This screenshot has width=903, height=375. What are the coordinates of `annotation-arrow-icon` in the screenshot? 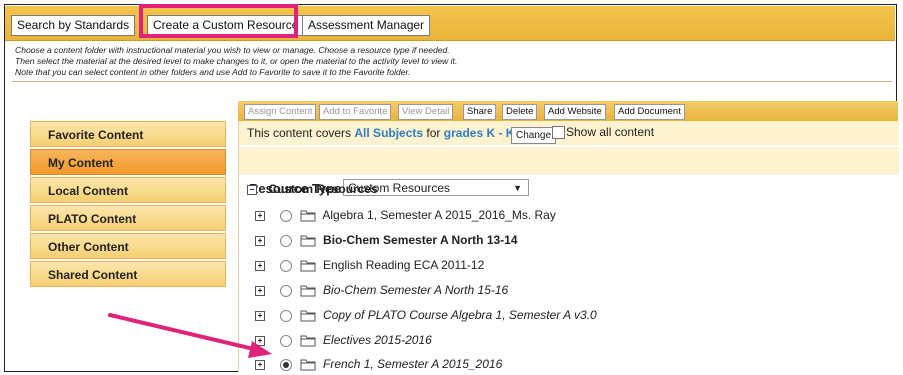 It's located at (190, 335).